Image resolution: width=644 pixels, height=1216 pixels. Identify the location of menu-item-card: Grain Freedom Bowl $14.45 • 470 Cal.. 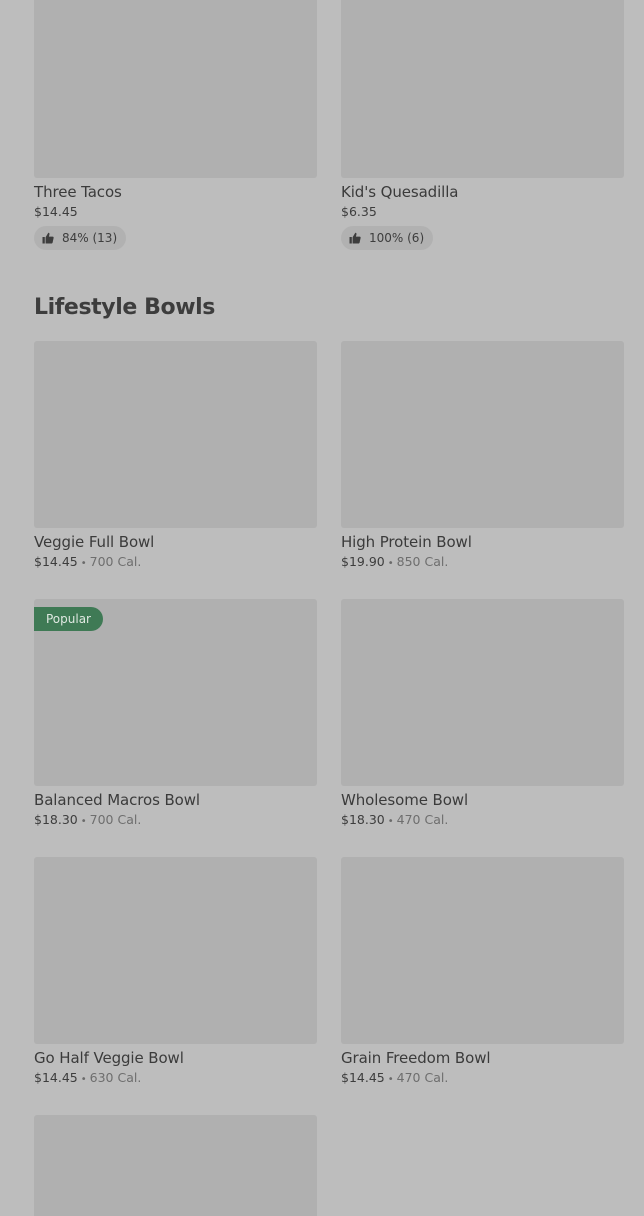
(482, 972).